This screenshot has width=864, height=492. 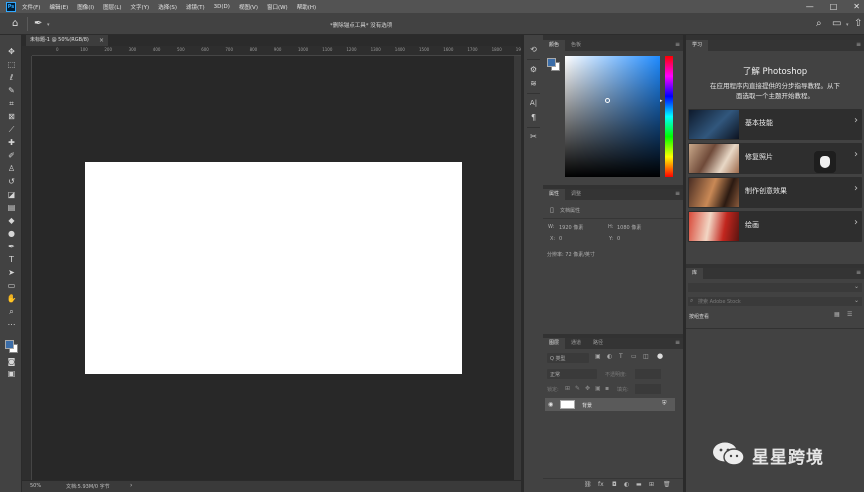 What do you see at coordinates (11, 104) in the screenshot?
I see `crop-tool-icon: ⌗` at bounding box center [11, 104].